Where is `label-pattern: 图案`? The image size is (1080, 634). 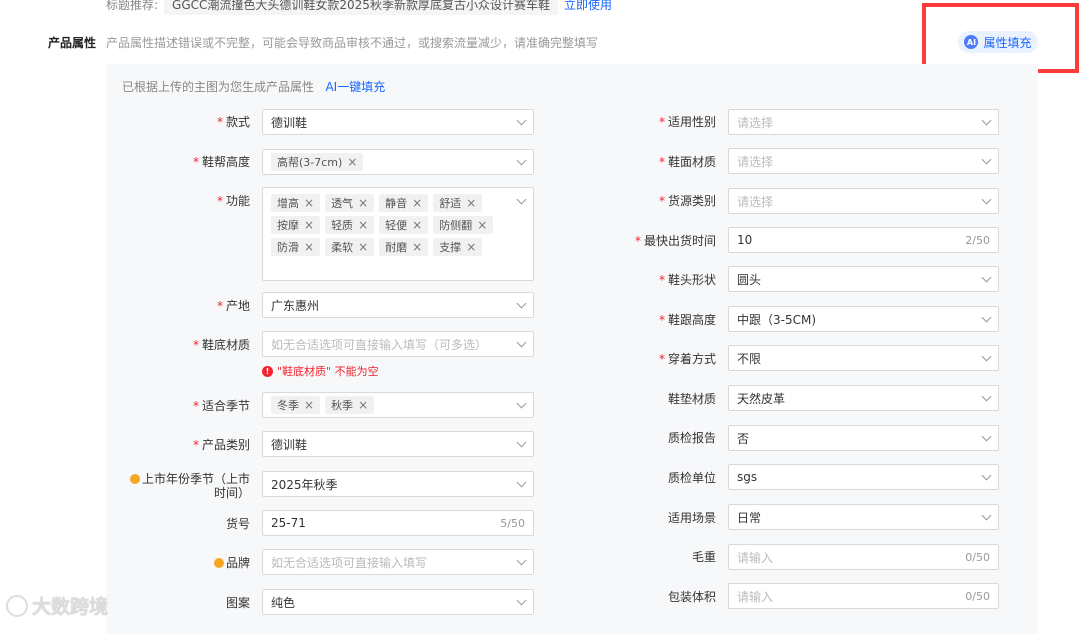
label-pattern: 图案 is located at coordinates (237, 603).